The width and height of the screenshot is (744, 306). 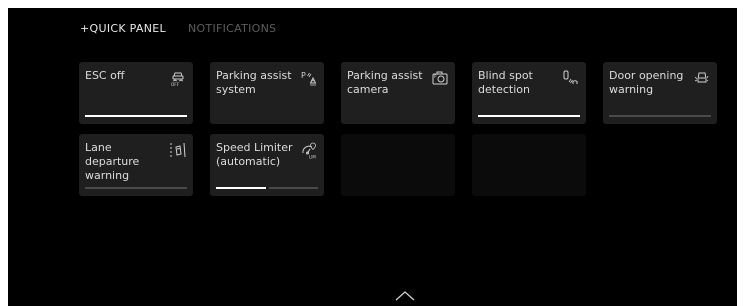 I want to click on blind-spot-icon, so click(x=571, y=78).